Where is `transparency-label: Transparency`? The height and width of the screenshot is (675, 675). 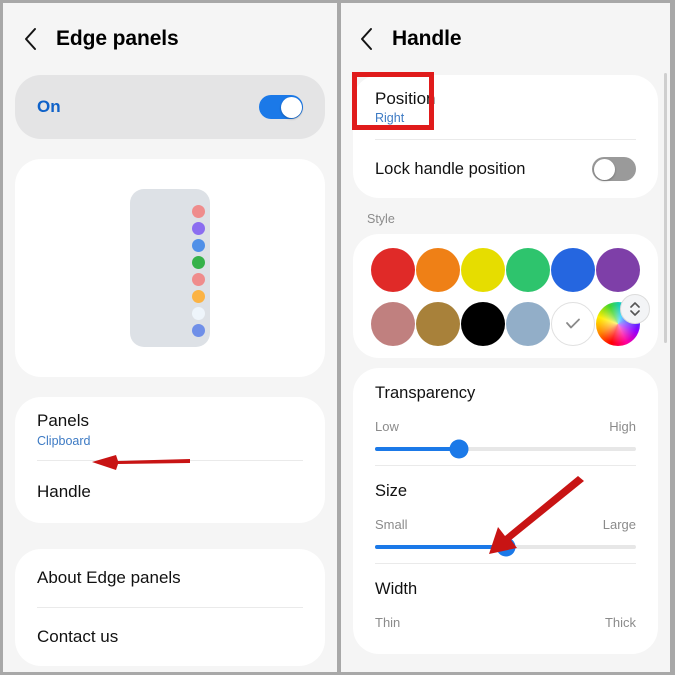
transparency-label: Transparency is located at coordinates (425, 393).